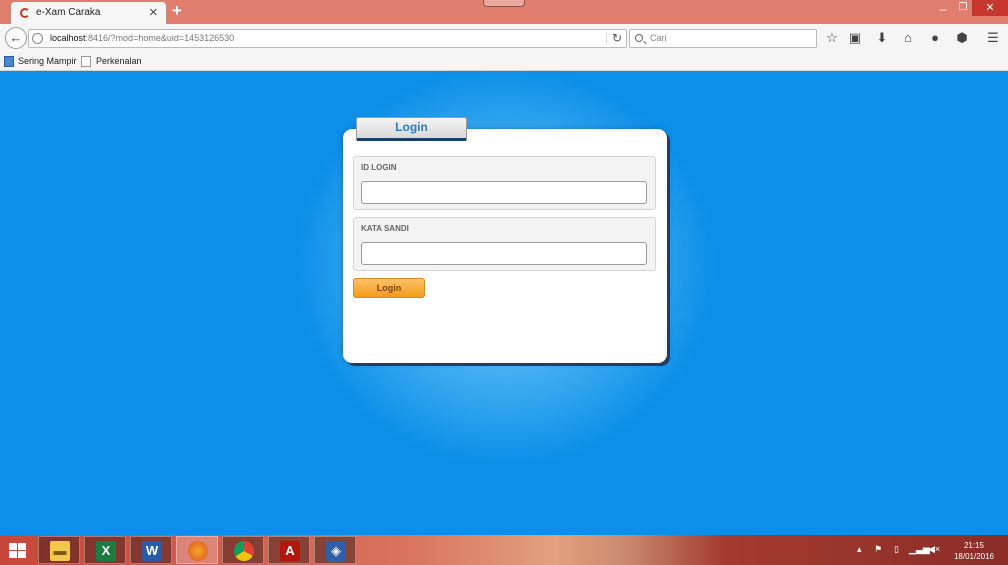  I want to click on back-arrow-icon: ←, so click(16, 38).